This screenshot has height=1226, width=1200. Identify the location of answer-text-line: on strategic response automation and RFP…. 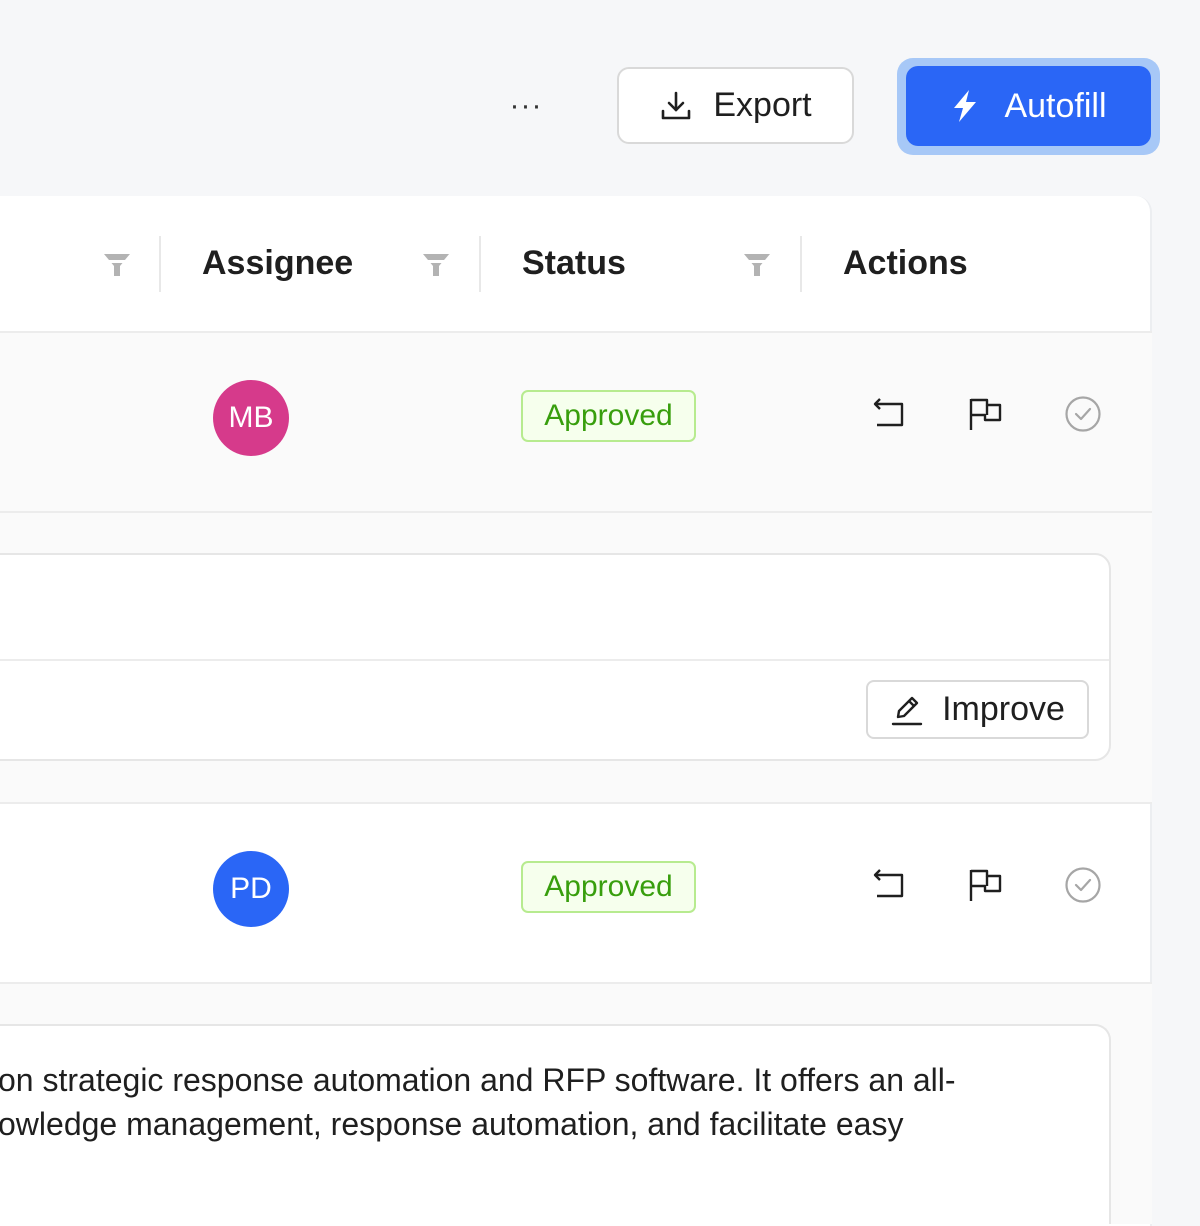
(478, 1080).